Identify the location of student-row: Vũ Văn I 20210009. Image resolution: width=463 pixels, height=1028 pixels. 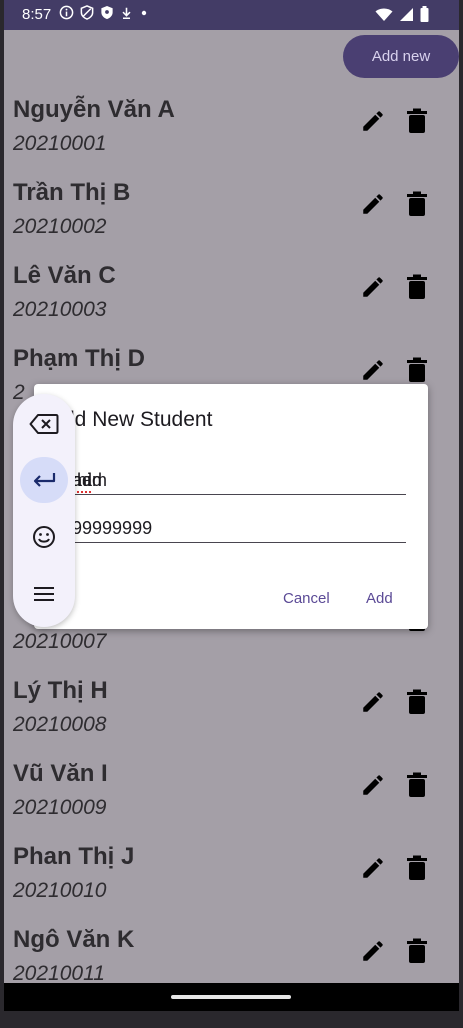
(231, 801).